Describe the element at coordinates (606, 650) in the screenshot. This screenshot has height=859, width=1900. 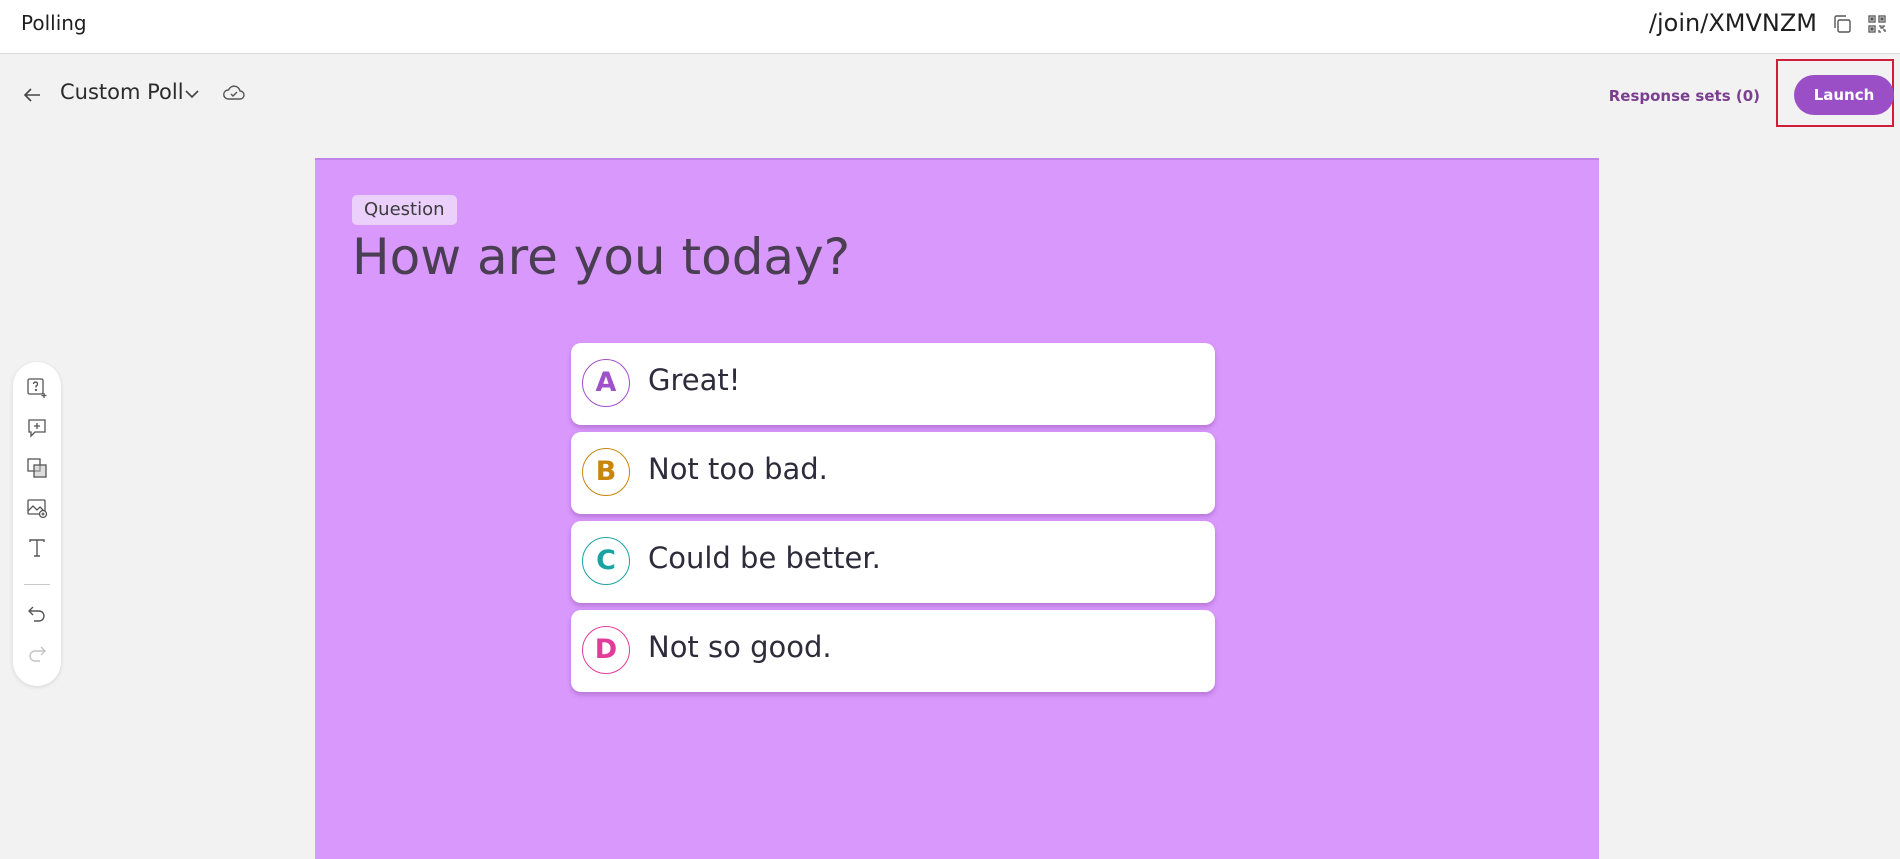
I see `option-letter: D` at that location.